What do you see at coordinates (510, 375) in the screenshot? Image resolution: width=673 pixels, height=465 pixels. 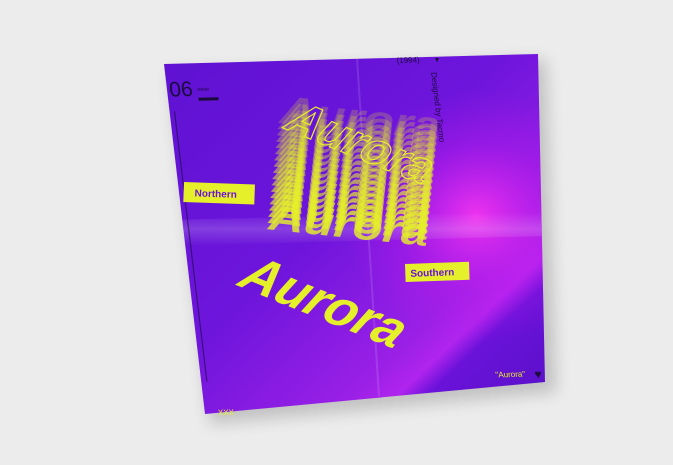 I see `quote-title: "Aurora"` at bounding box center [510, 375].